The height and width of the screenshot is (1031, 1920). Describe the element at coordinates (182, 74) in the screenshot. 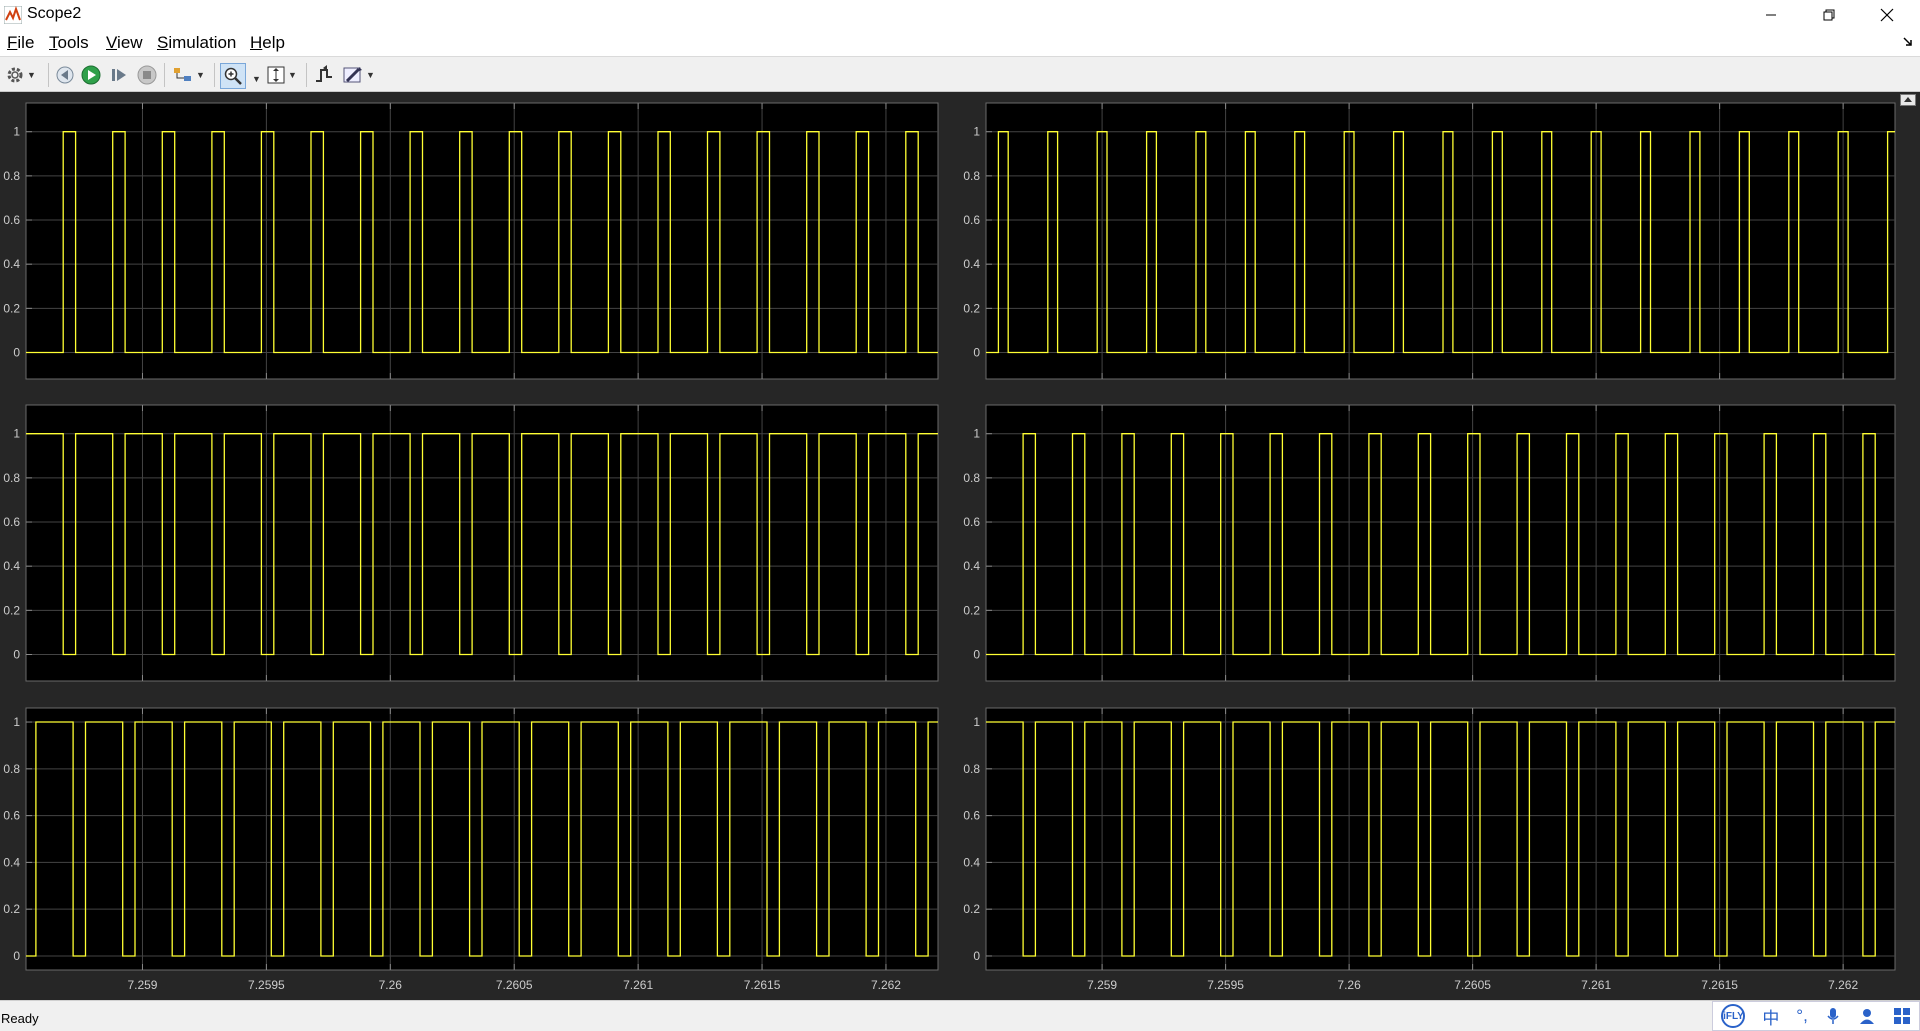

I see `signal-tree-icon` at that location.